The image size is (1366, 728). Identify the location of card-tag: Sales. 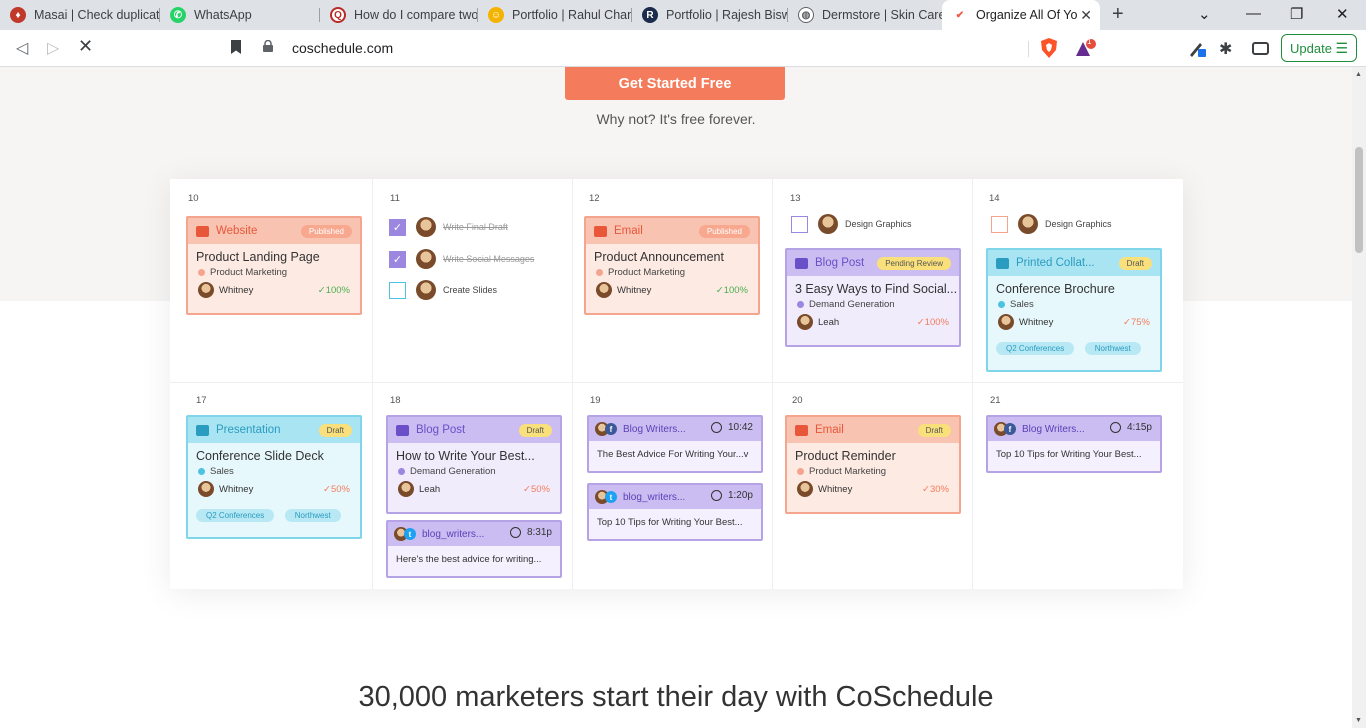
(1074, 303).